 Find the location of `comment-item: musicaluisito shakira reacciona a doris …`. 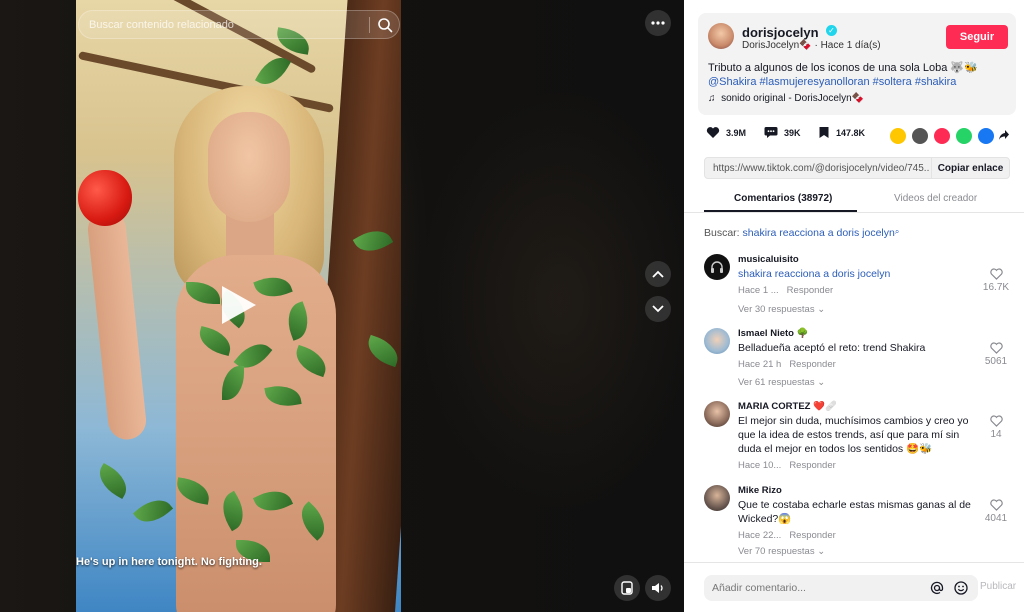

comment-item: musicaluisito shakira reacciona a doris … is located at coordinates (859, 286).